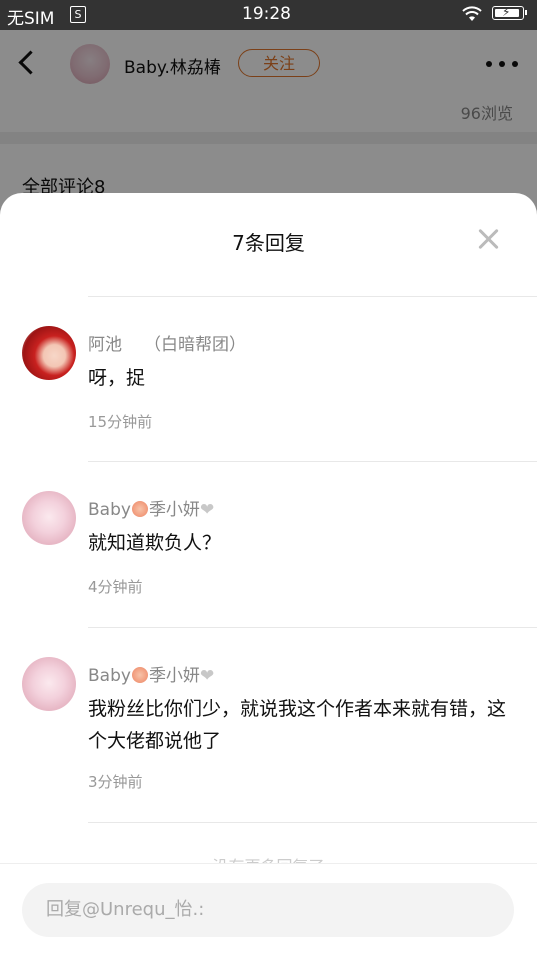 The height and width of the screenshot is (956, 537). Describe the element at coordinates (31, 19) in the screenshot. I see `carrier-label: 无SIM` at that location.